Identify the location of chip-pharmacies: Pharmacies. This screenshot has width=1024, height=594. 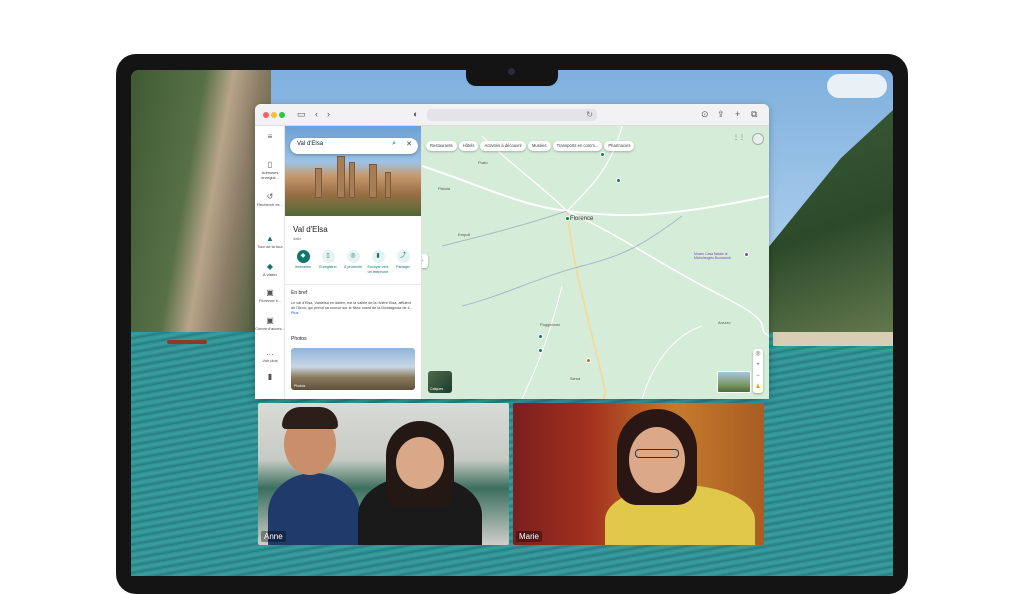
(619, 146).